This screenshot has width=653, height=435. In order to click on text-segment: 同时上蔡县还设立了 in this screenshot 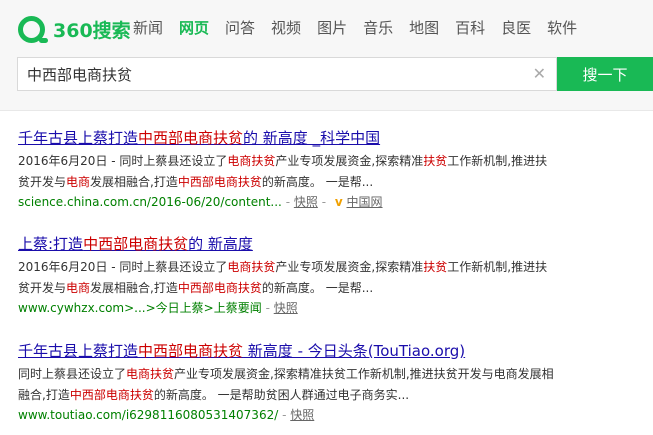, I will do `click(72, 374)`.